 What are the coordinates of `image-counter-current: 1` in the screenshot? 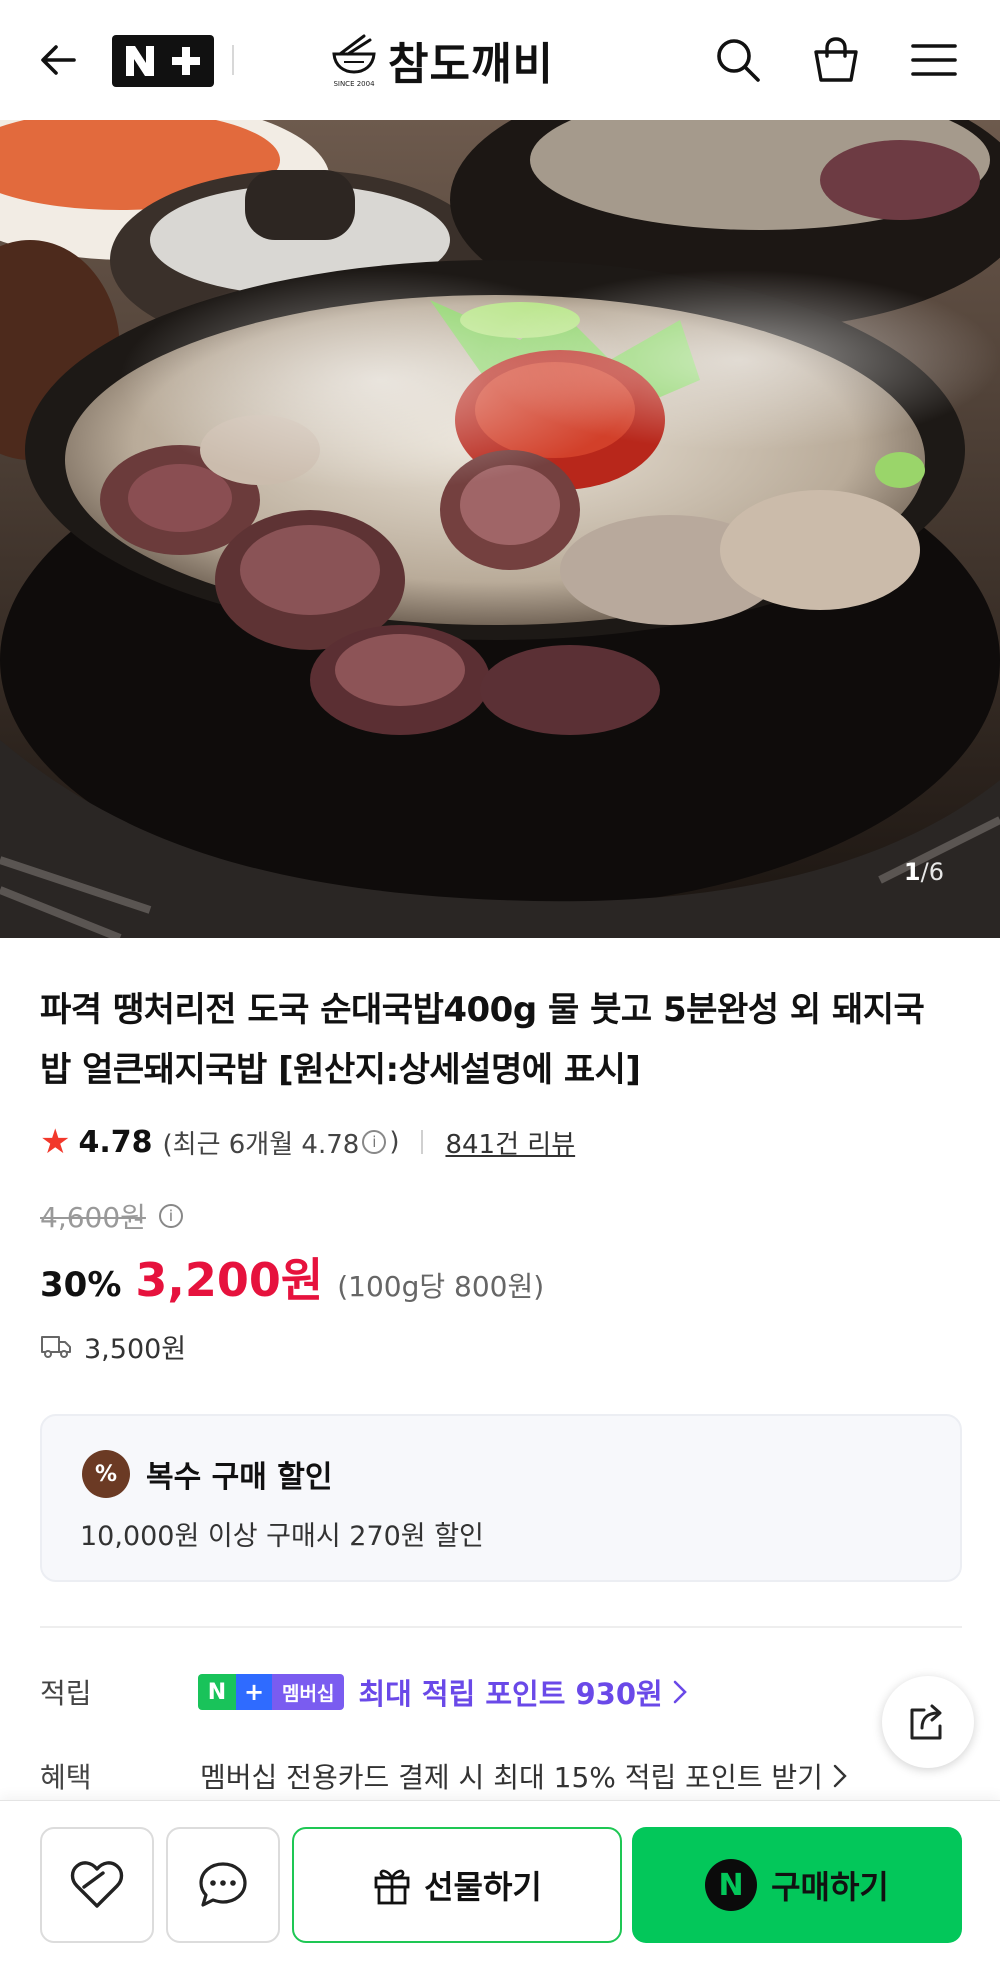 It's located at (912, 872).